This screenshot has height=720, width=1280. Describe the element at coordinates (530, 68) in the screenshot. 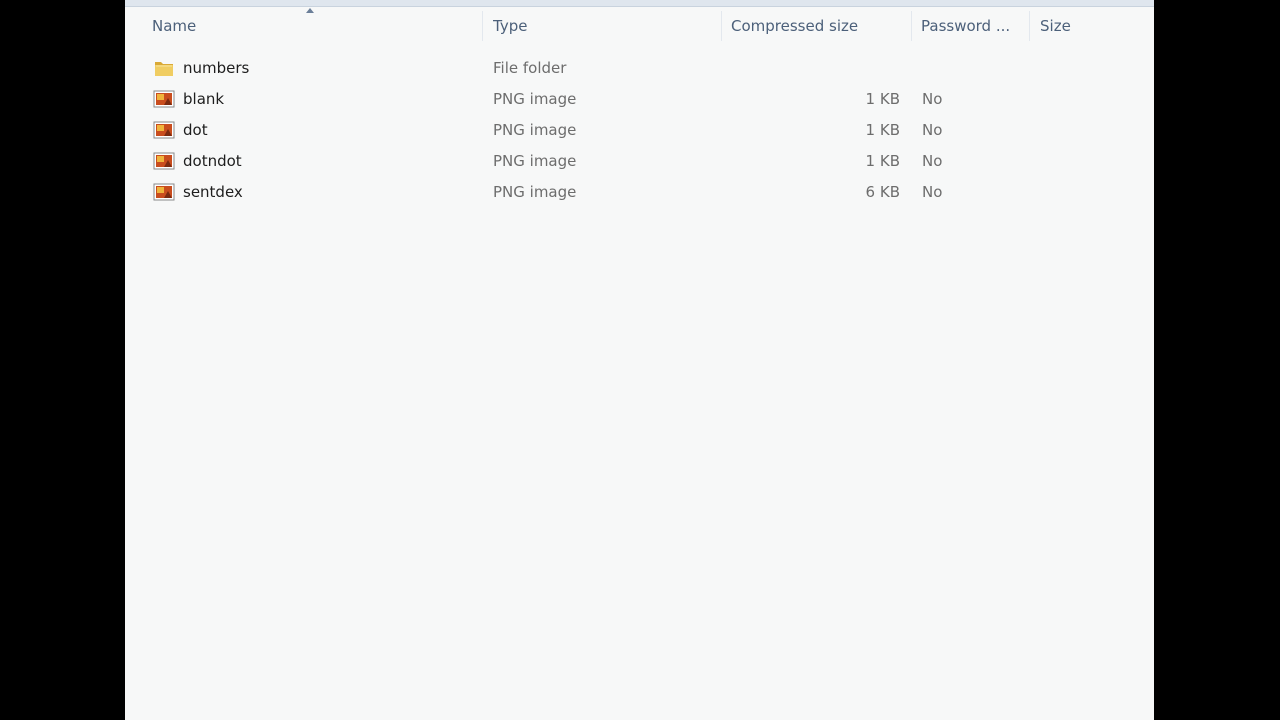

I see `file-type: File folder` at that location.